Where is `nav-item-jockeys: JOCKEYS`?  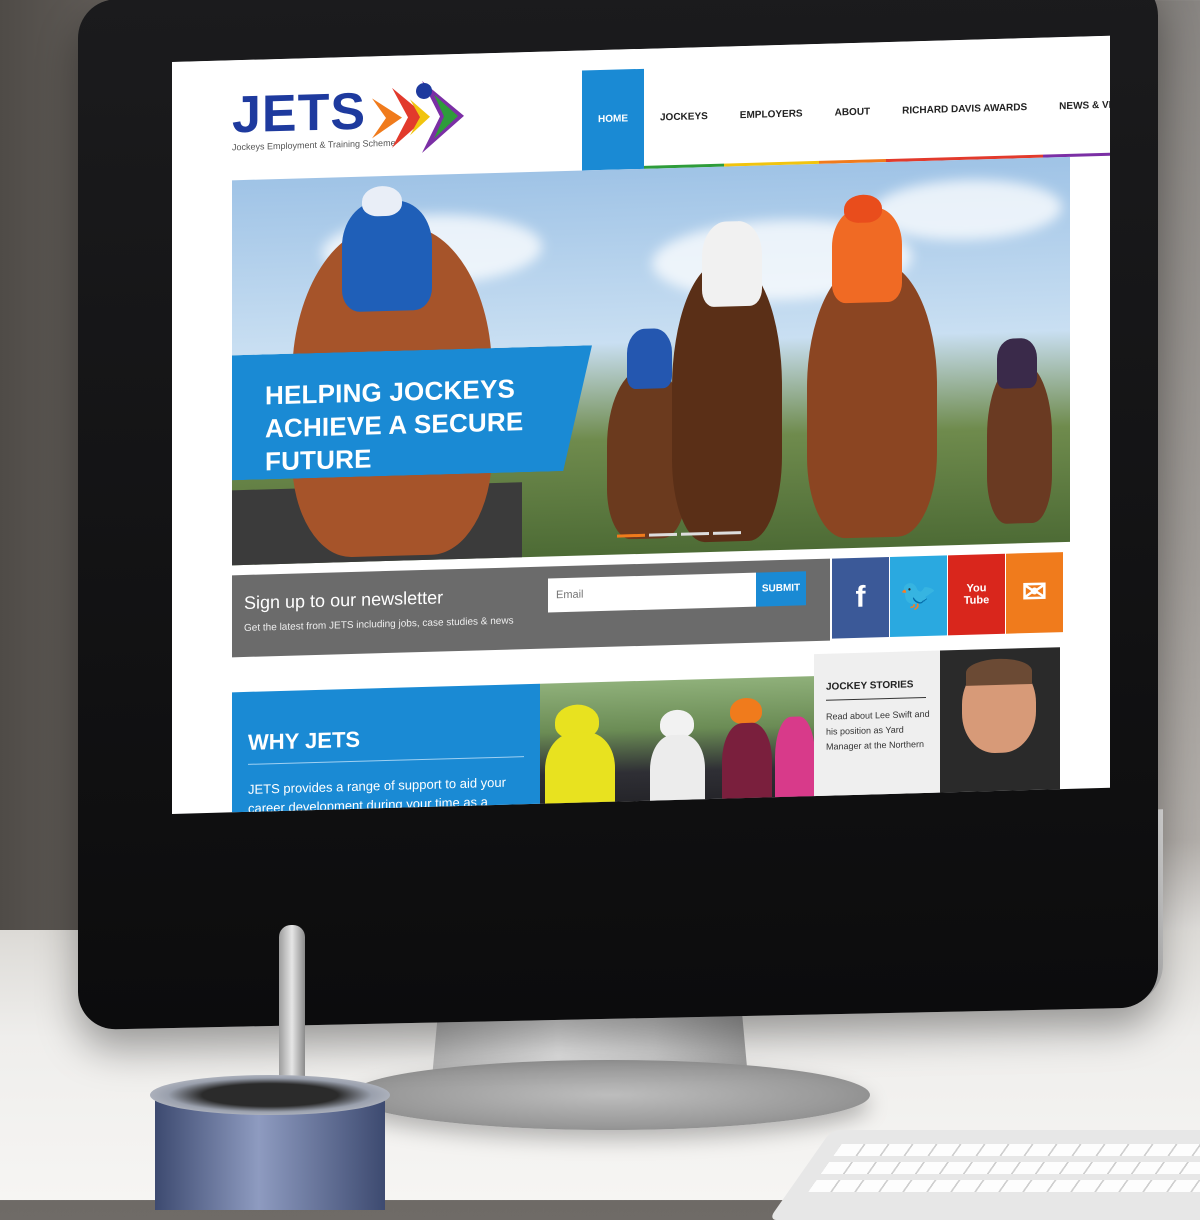 nav-item-jockeys: JOCKEYS is located at coordinates (684, 118).